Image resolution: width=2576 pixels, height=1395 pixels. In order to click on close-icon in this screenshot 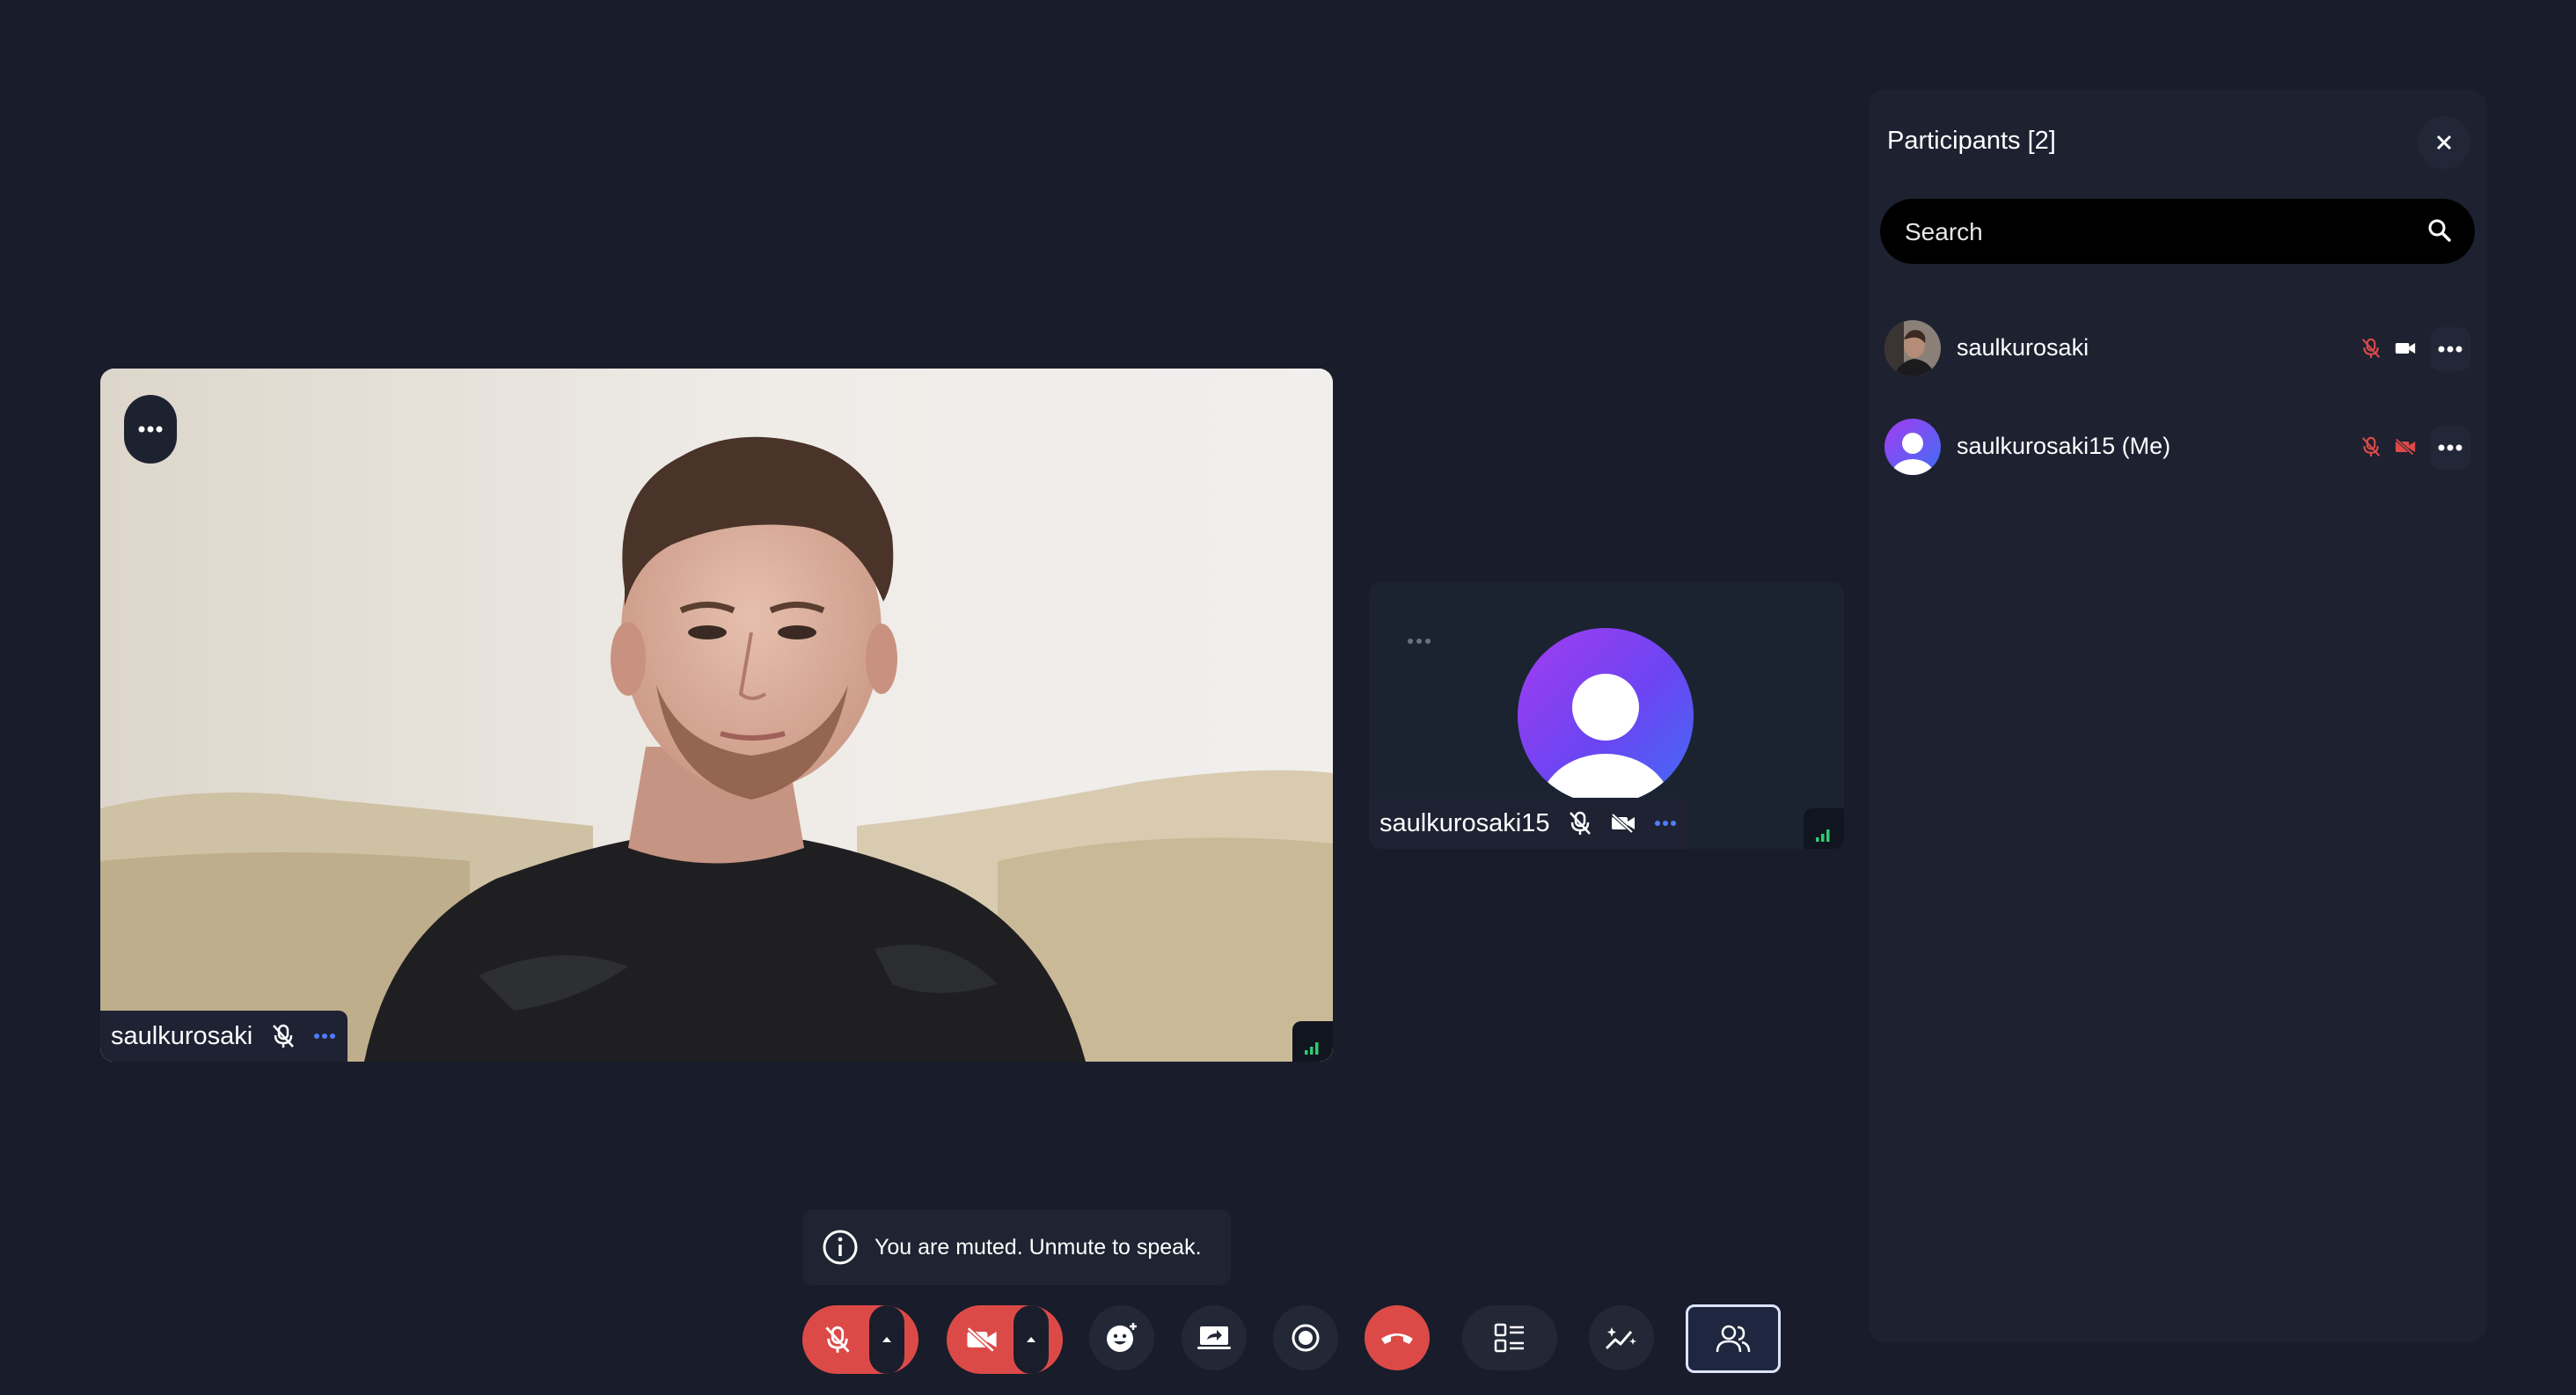, I will do `click(2444, 142)`.